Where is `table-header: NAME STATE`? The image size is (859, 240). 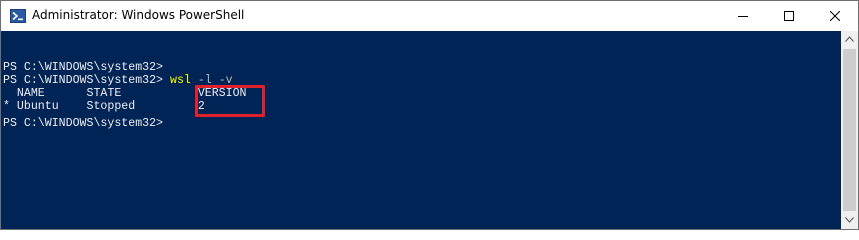
table-header: NAME STATE is located at coordinates (100, 93).